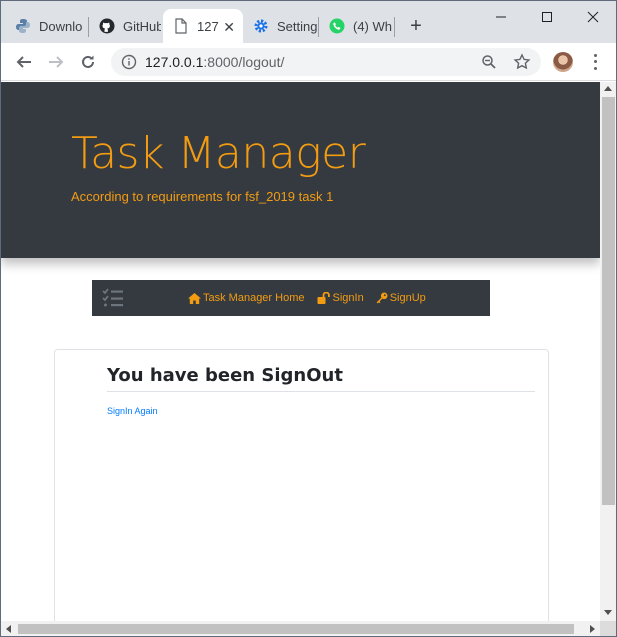 This screenshot has height=637, width=617. Describe the element at coordinates (229, 27) in the screenshot. I see `close-tab-icon: ✕` at that location.